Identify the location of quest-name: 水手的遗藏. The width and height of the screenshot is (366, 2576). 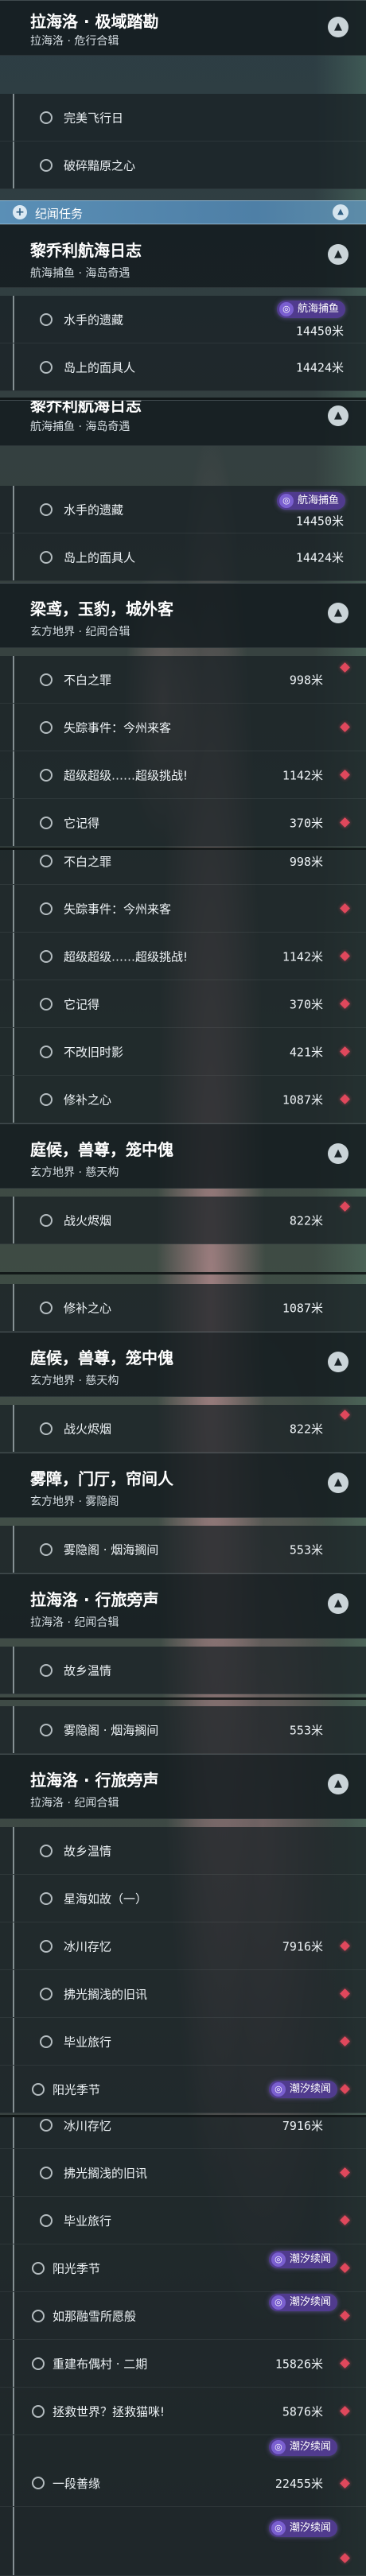
(94, 510).